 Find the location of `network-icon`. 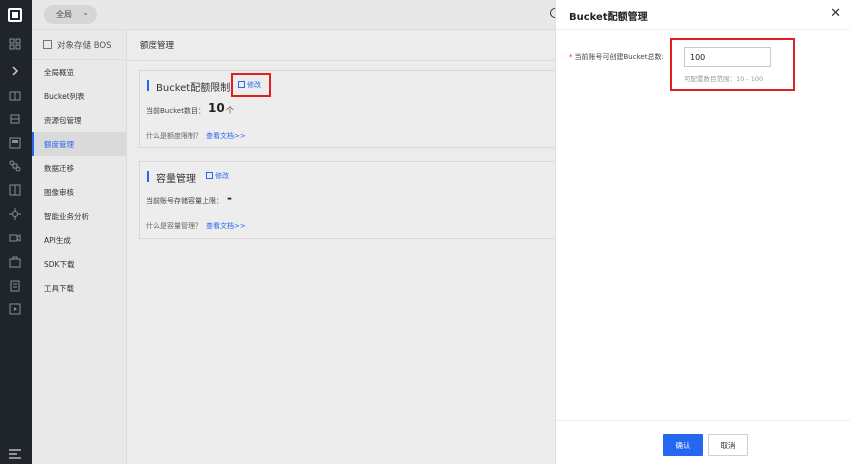

network-icon is located at coordinates (15, 96).